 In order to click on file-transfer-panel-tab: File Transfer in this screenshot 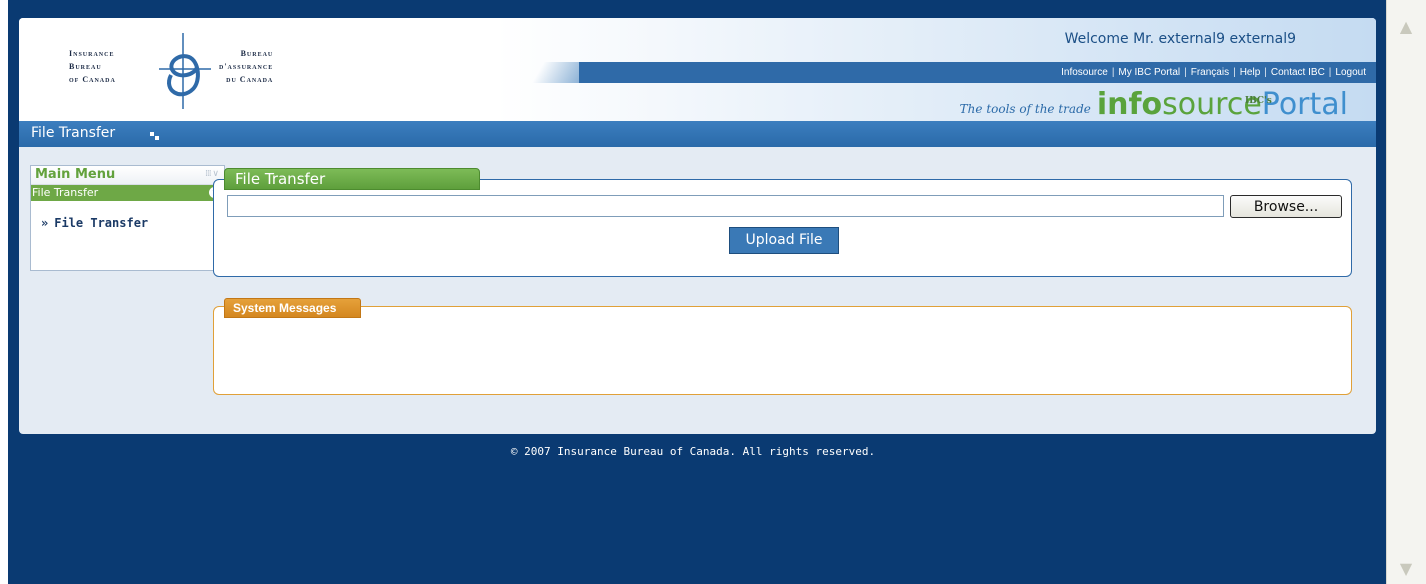, I will do `click(352, 179)`.